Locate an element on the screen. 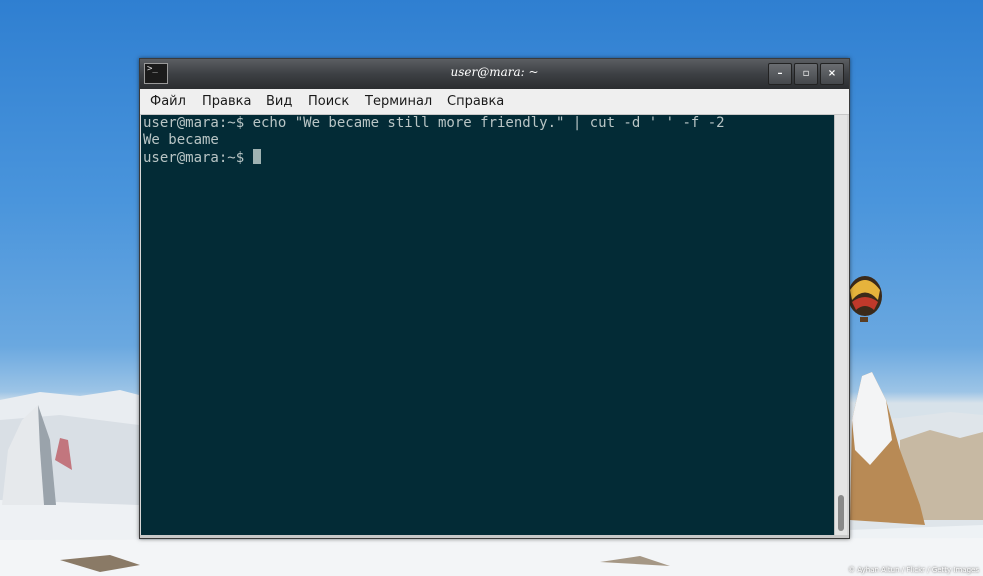 The image size is (983, 576). title-bar: >_ user@mara: ~ – ▫ × is located at coordinates (494, 74).